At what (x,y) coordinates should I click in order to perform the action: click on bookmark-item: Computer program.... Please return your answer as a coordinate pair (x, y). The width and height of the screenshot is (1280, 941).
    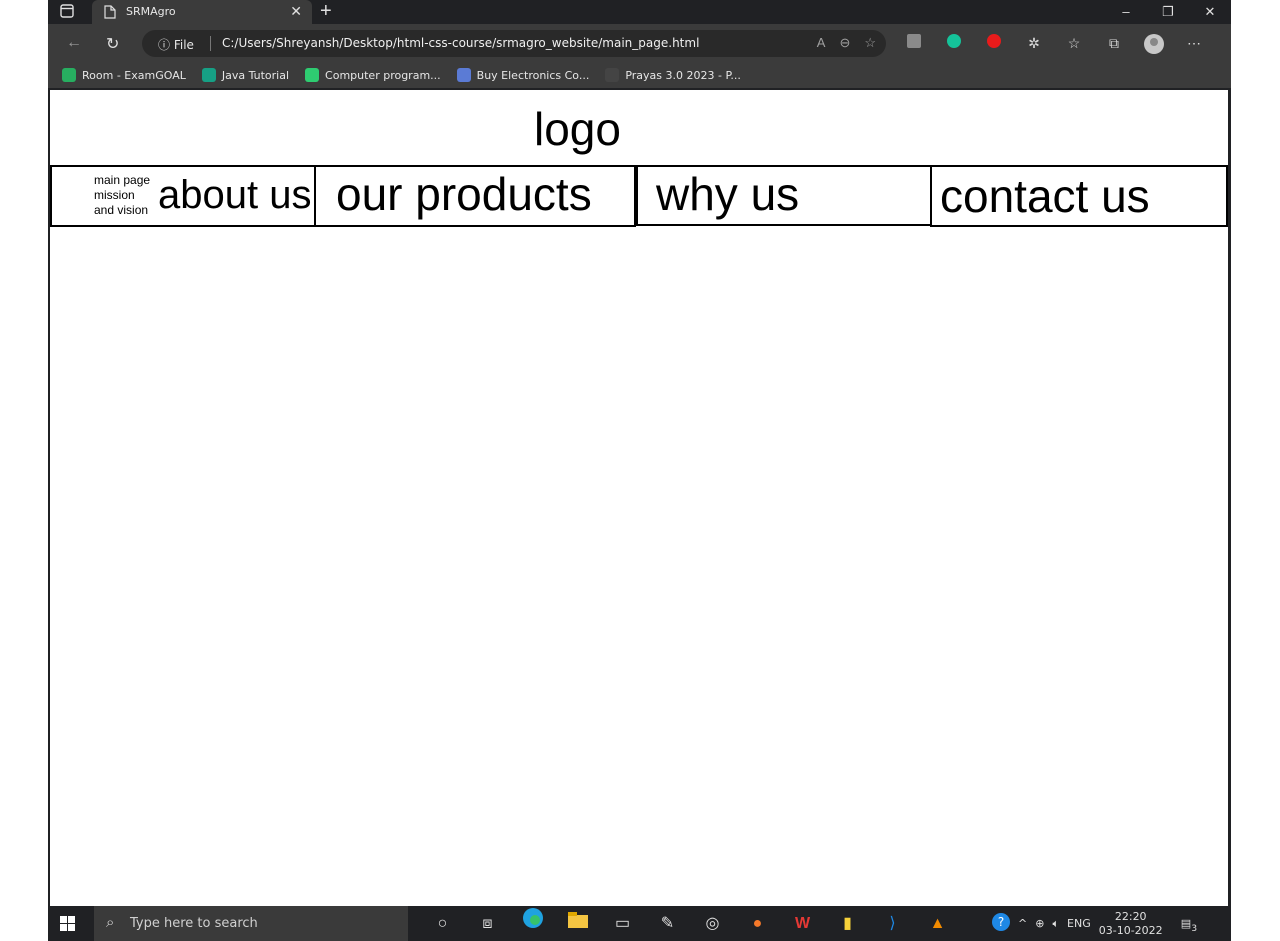
    Looking at the image, I should click on (373, 75).